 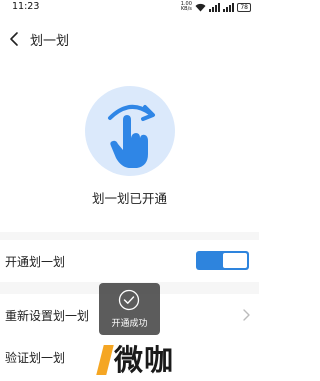 I want to click on nav-bar: 划一划, so click(x=129, y=40).